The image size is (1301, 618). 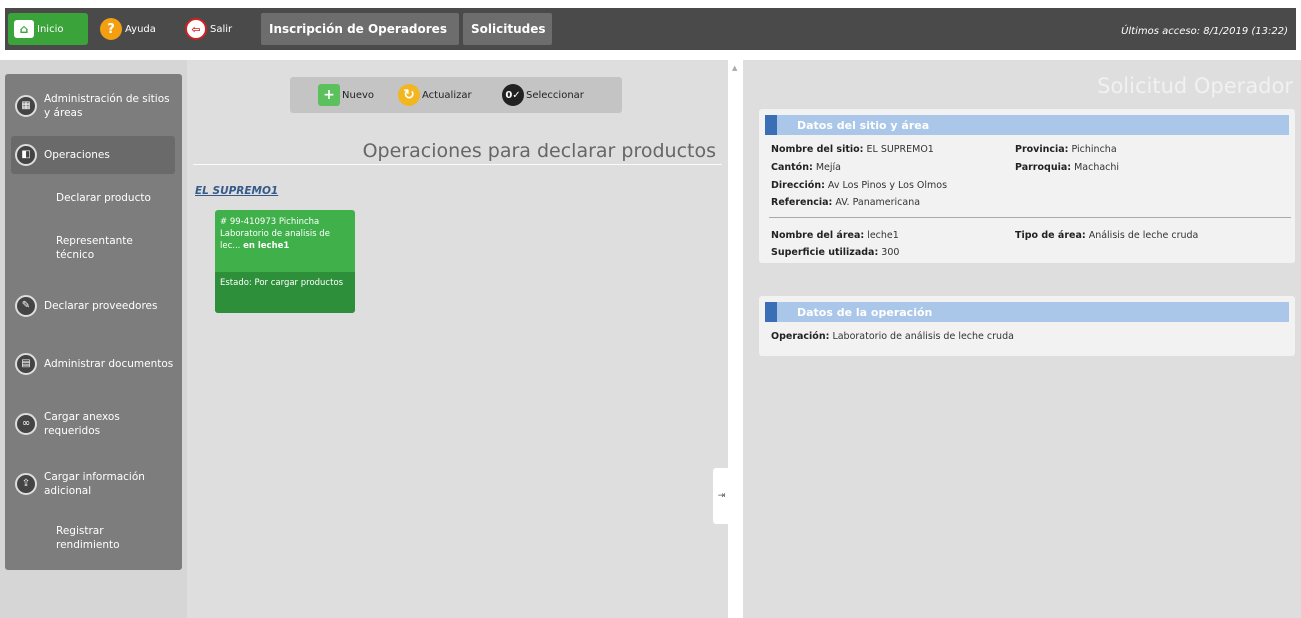 I want to click on field-superficie: Superficie utilizada: 300, so click(x=835, y=253).